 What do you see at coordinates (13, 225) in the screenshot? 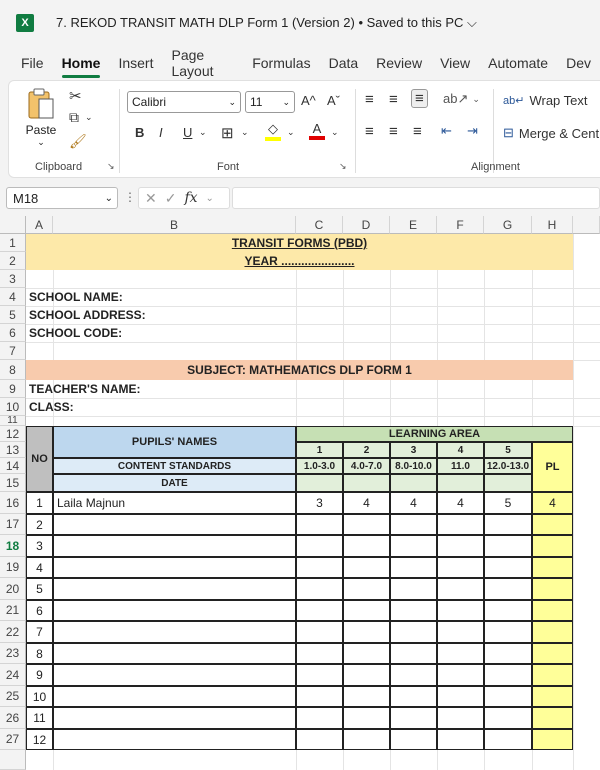
I see `select-all-corner` at bounding box center [13, 225].